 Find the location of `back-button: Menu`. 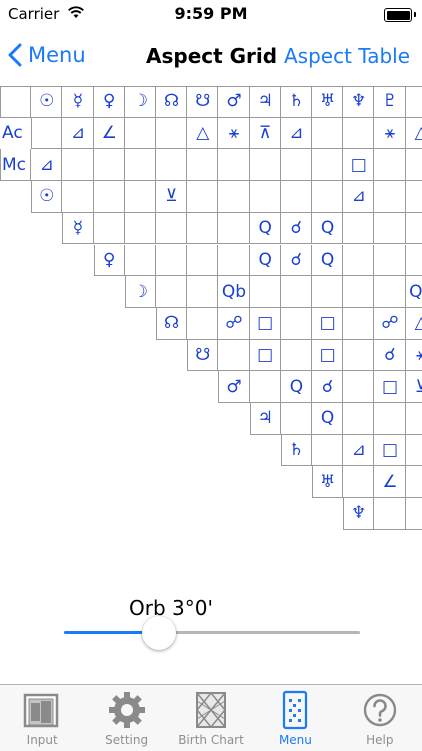

back-button: Menu is located at coordinates (47, 55).